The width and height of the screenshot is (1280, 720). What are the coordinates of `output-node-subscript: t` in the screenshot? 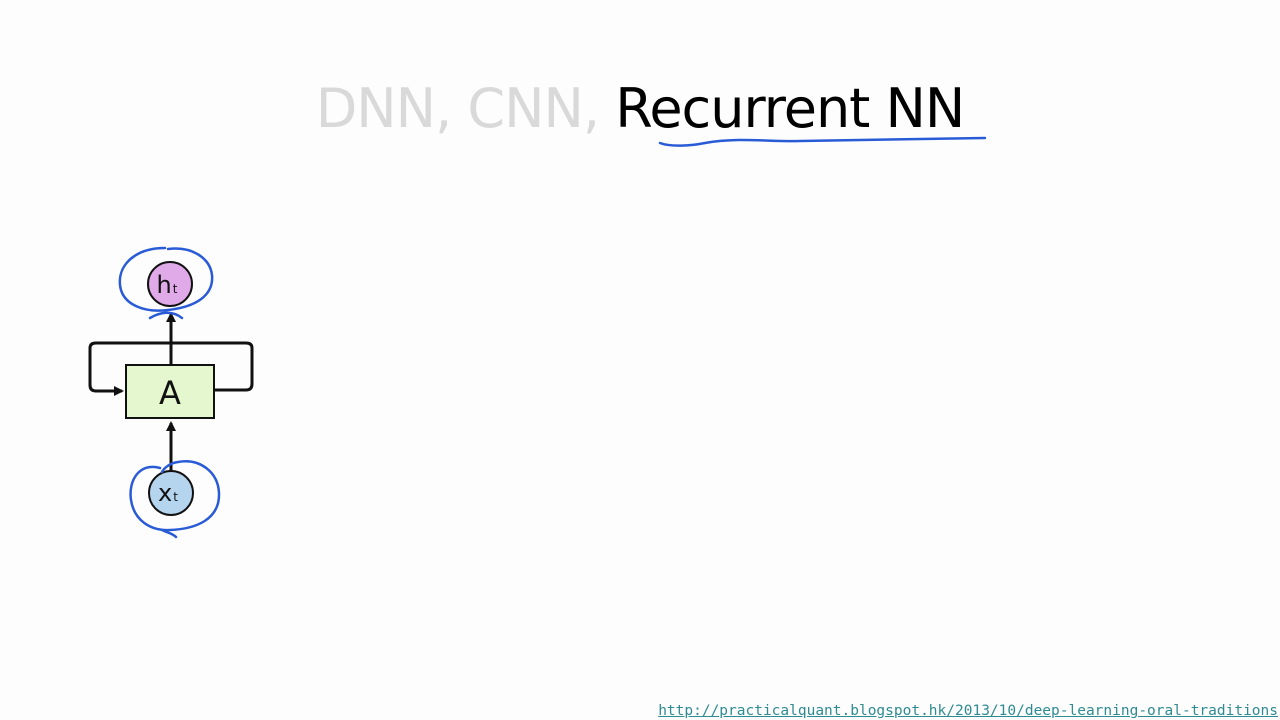 It's located at (175, 289).